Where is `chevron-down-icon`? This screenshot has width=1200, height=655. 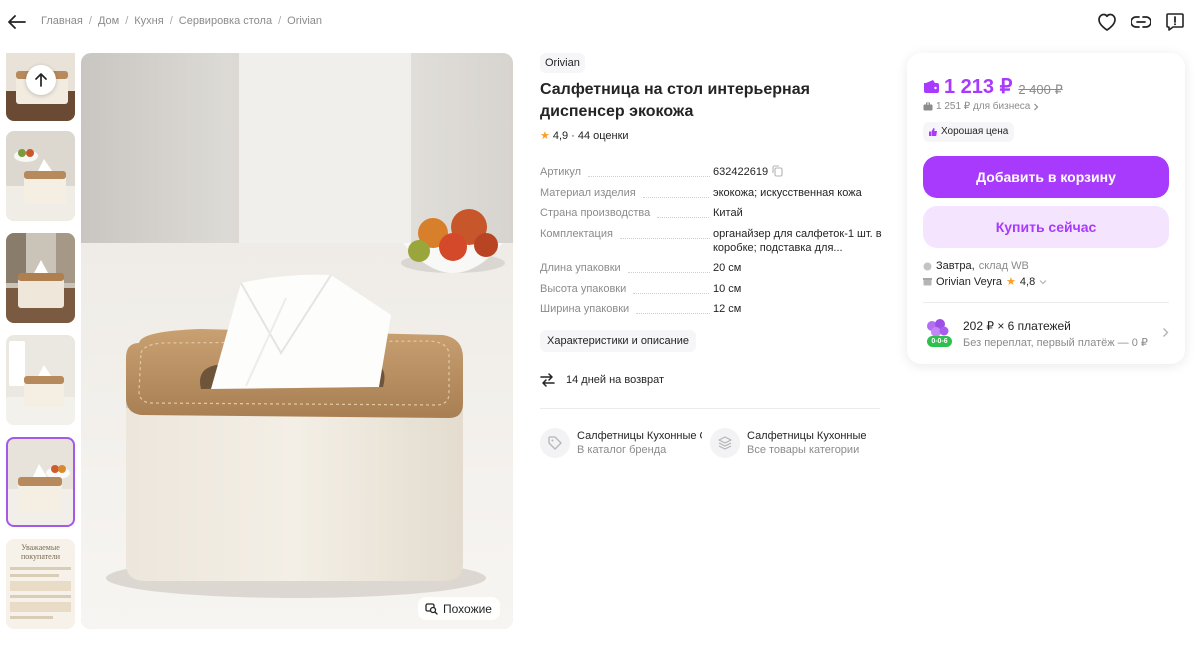 chevron-down-icon is located at coordinates (1043, 281).